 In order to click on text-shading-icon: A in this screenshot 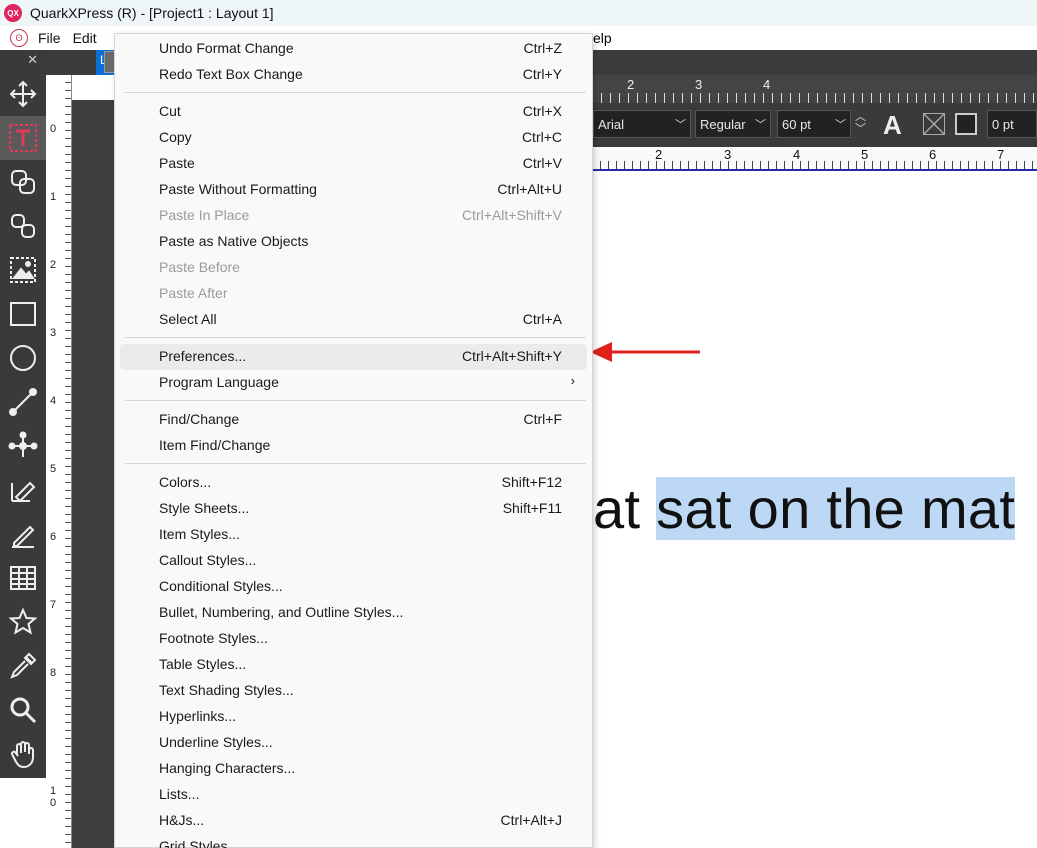, I will do `click(897, 125)`.